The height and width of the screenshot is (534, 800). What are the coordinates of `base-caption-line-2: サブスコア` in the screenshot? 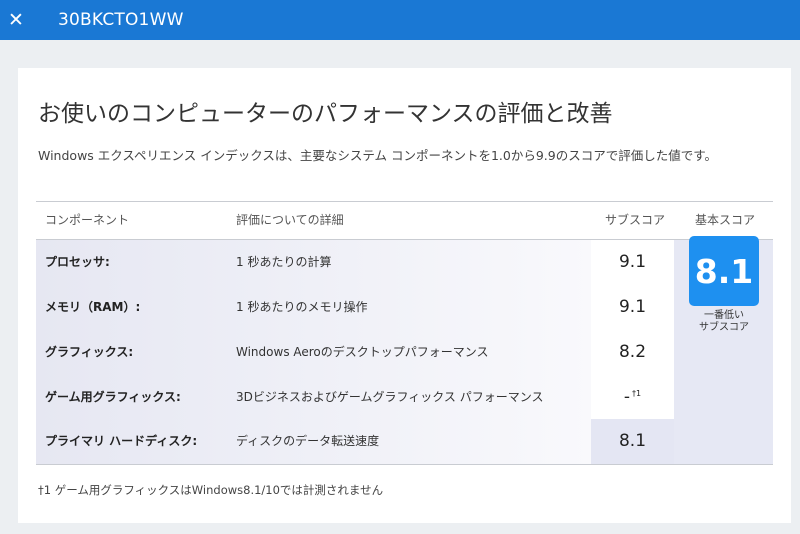 It's located at (724, 327).